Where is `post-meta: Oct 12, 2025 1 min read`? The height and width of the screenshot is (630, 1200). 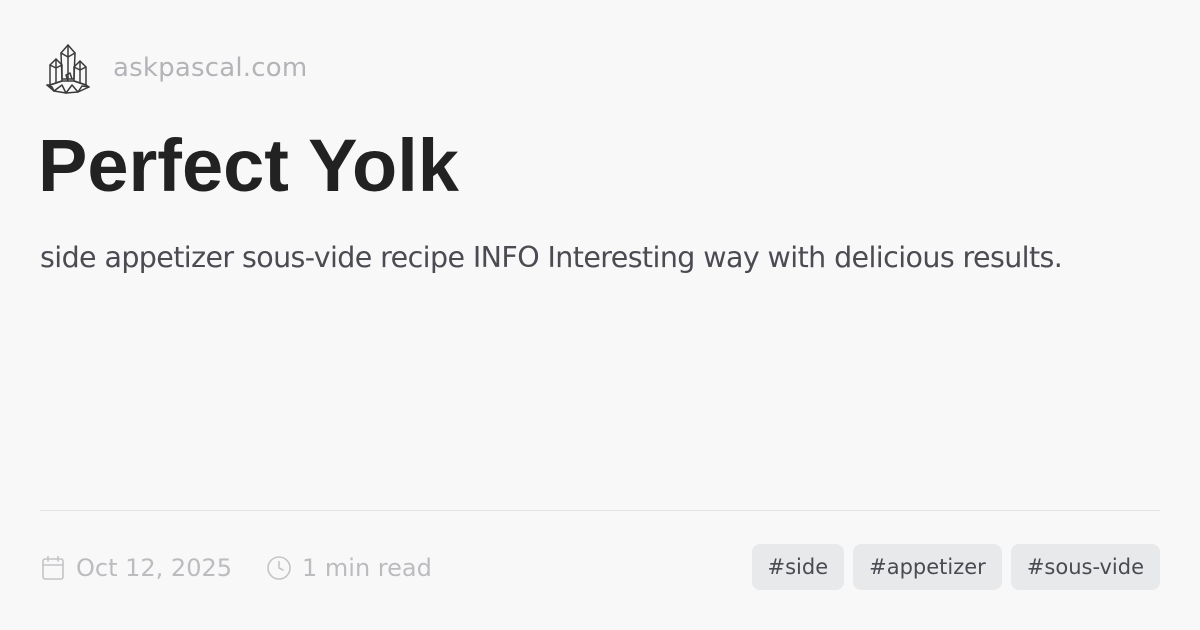
post-meta: Oct 12, 2025 1 min read is located at coordinates (236, 568).